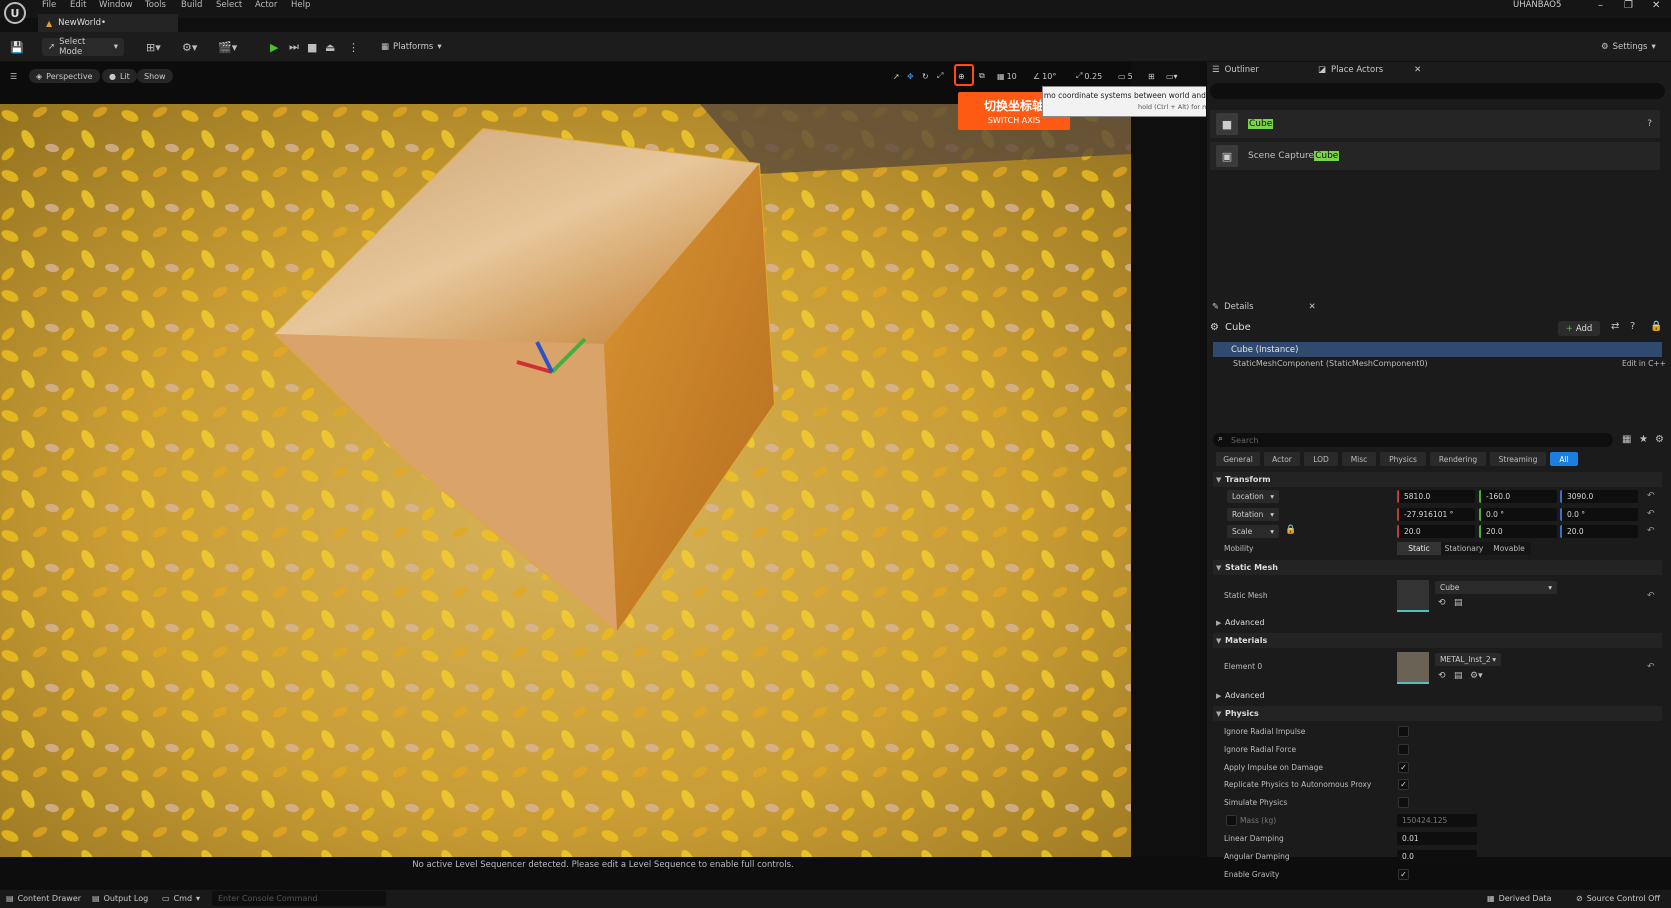 This screenshot has height=908, width=1671. I want to click on switch-axis-highlight, so click(964, 75).